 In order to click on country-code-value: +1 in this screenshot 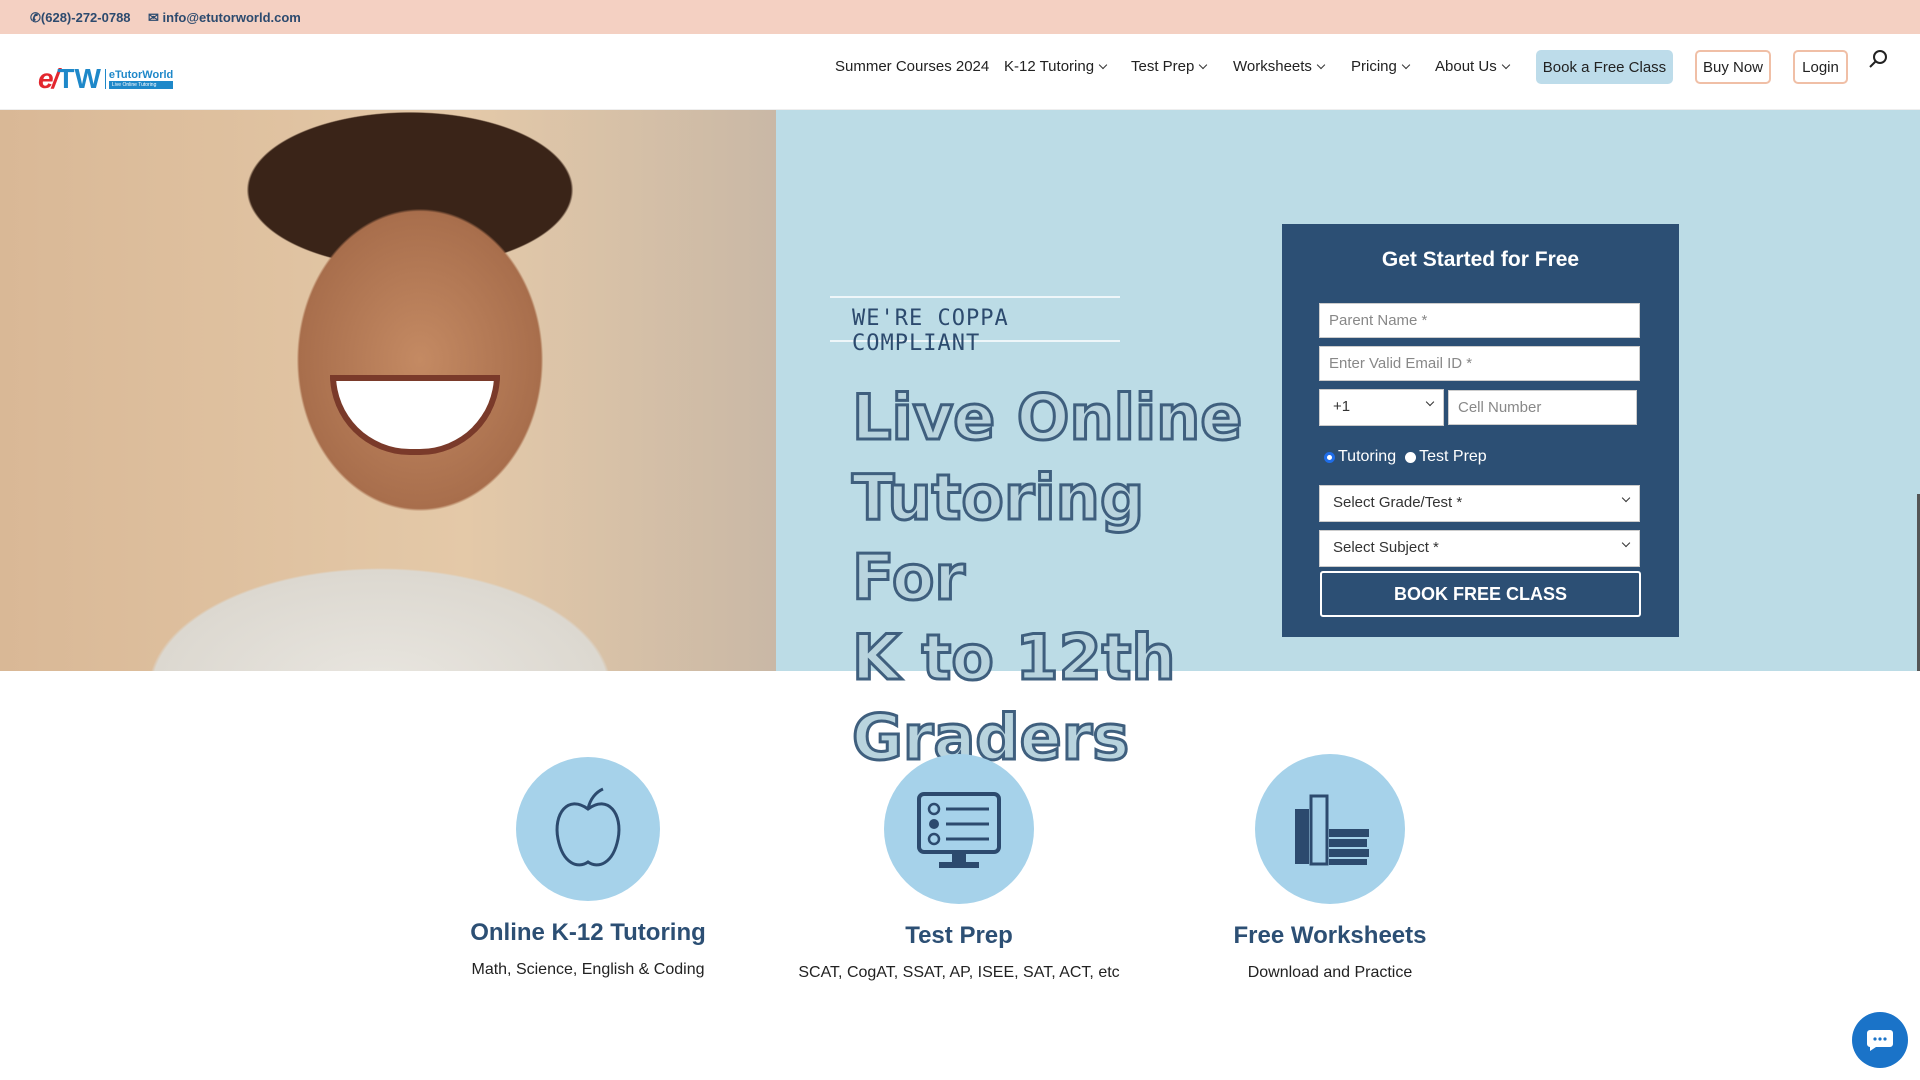, I will do `click(1342, 406)`.